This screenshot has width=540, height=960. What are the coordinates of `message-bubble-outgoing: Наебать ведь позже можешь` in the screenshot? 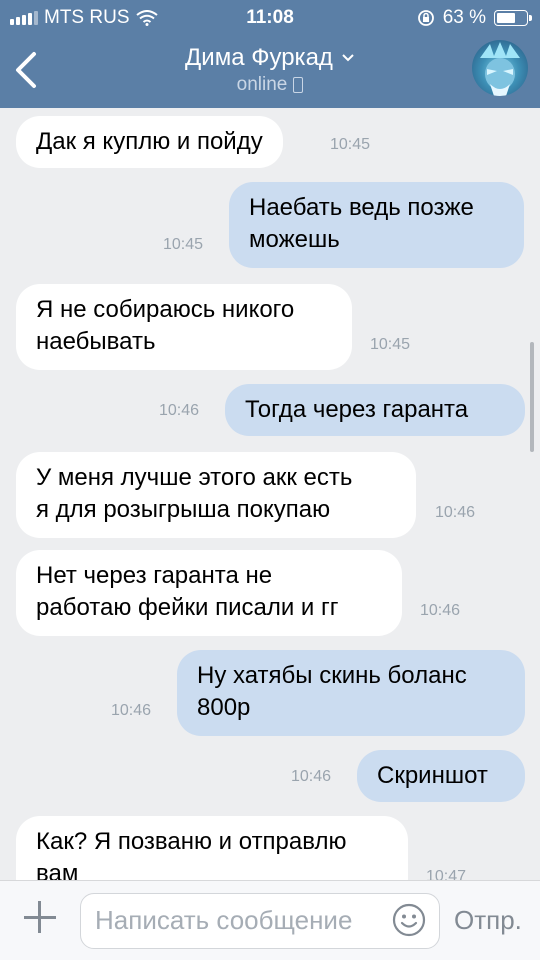 It's located at (376, 225).